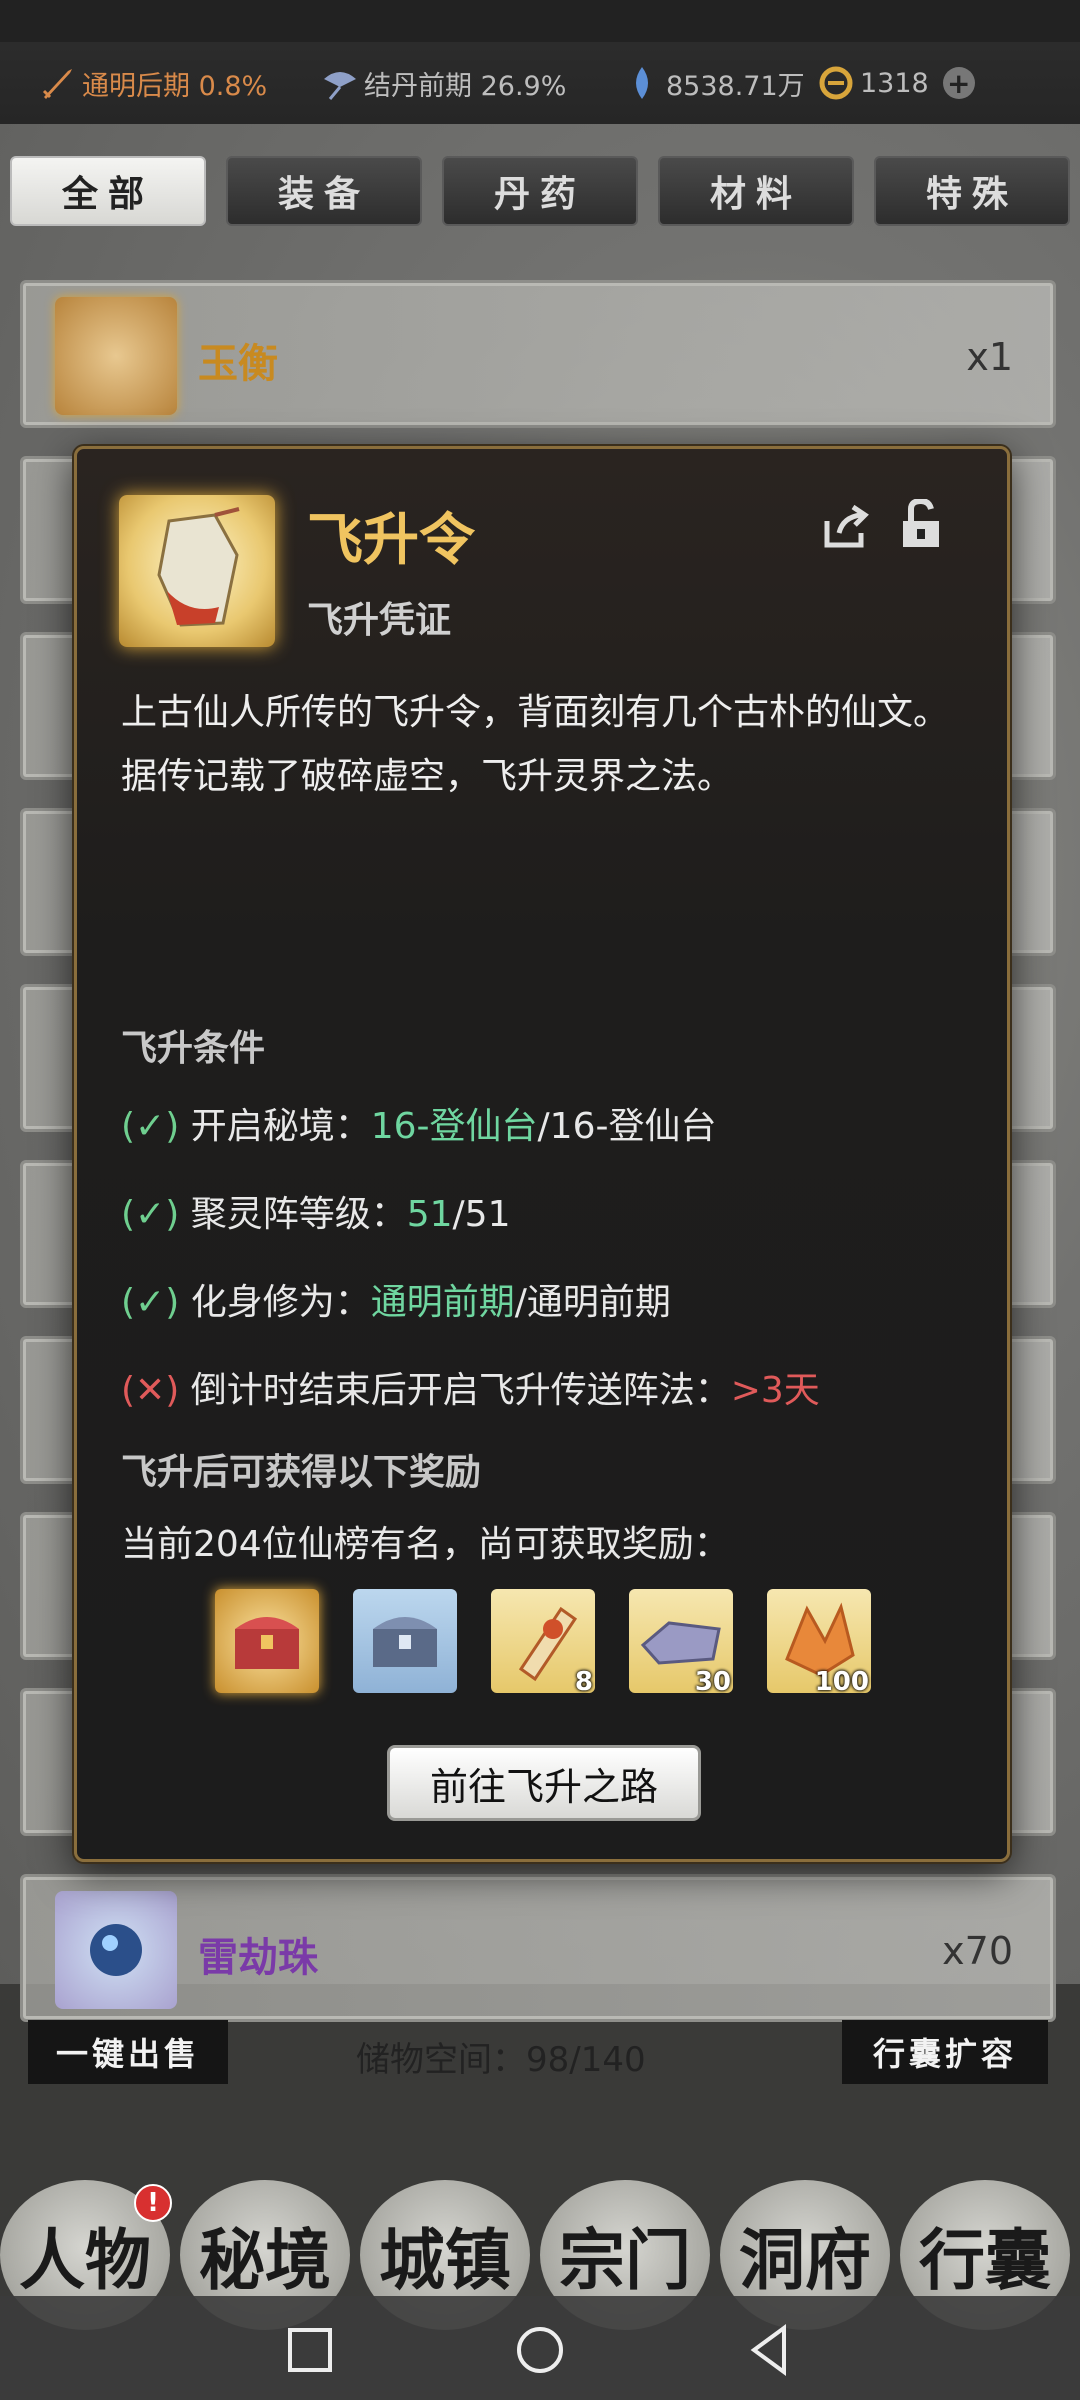  What do you see at coordinates (425, 1544) in the screenshot?
I see `rank-text: 当前204位仙榜有名，尚可获取奖励：` at bounding box center [425, 1544].